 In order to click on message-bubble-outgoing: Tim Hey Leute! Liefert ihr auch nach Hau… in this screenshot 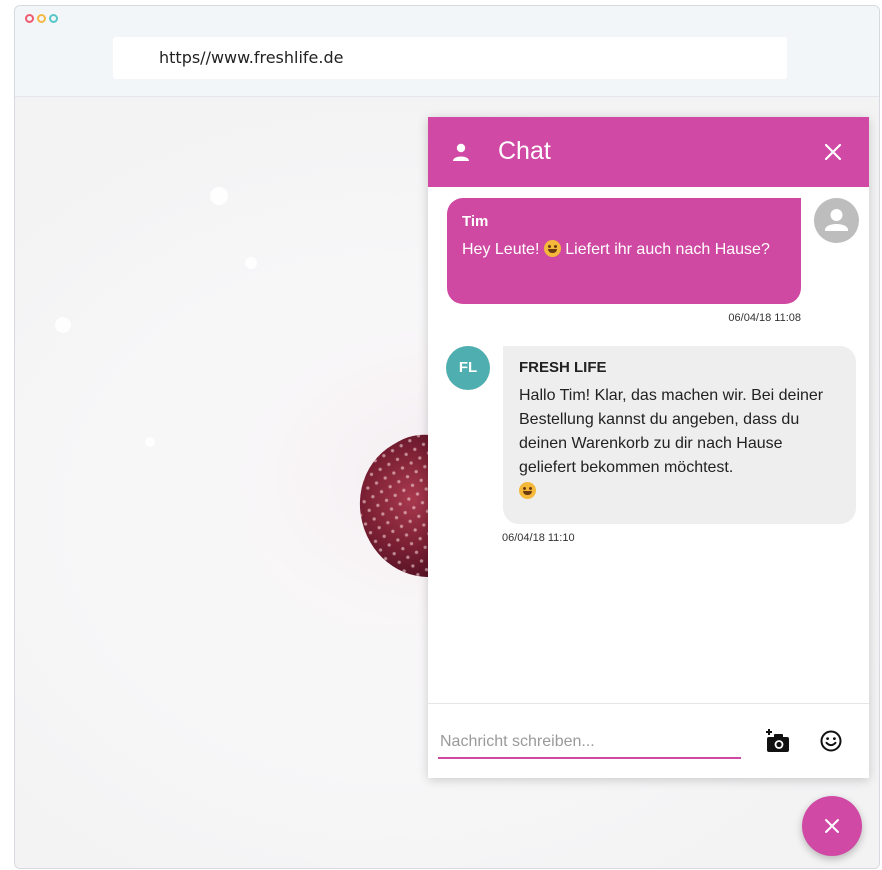, I will do `click(624, 251)`.